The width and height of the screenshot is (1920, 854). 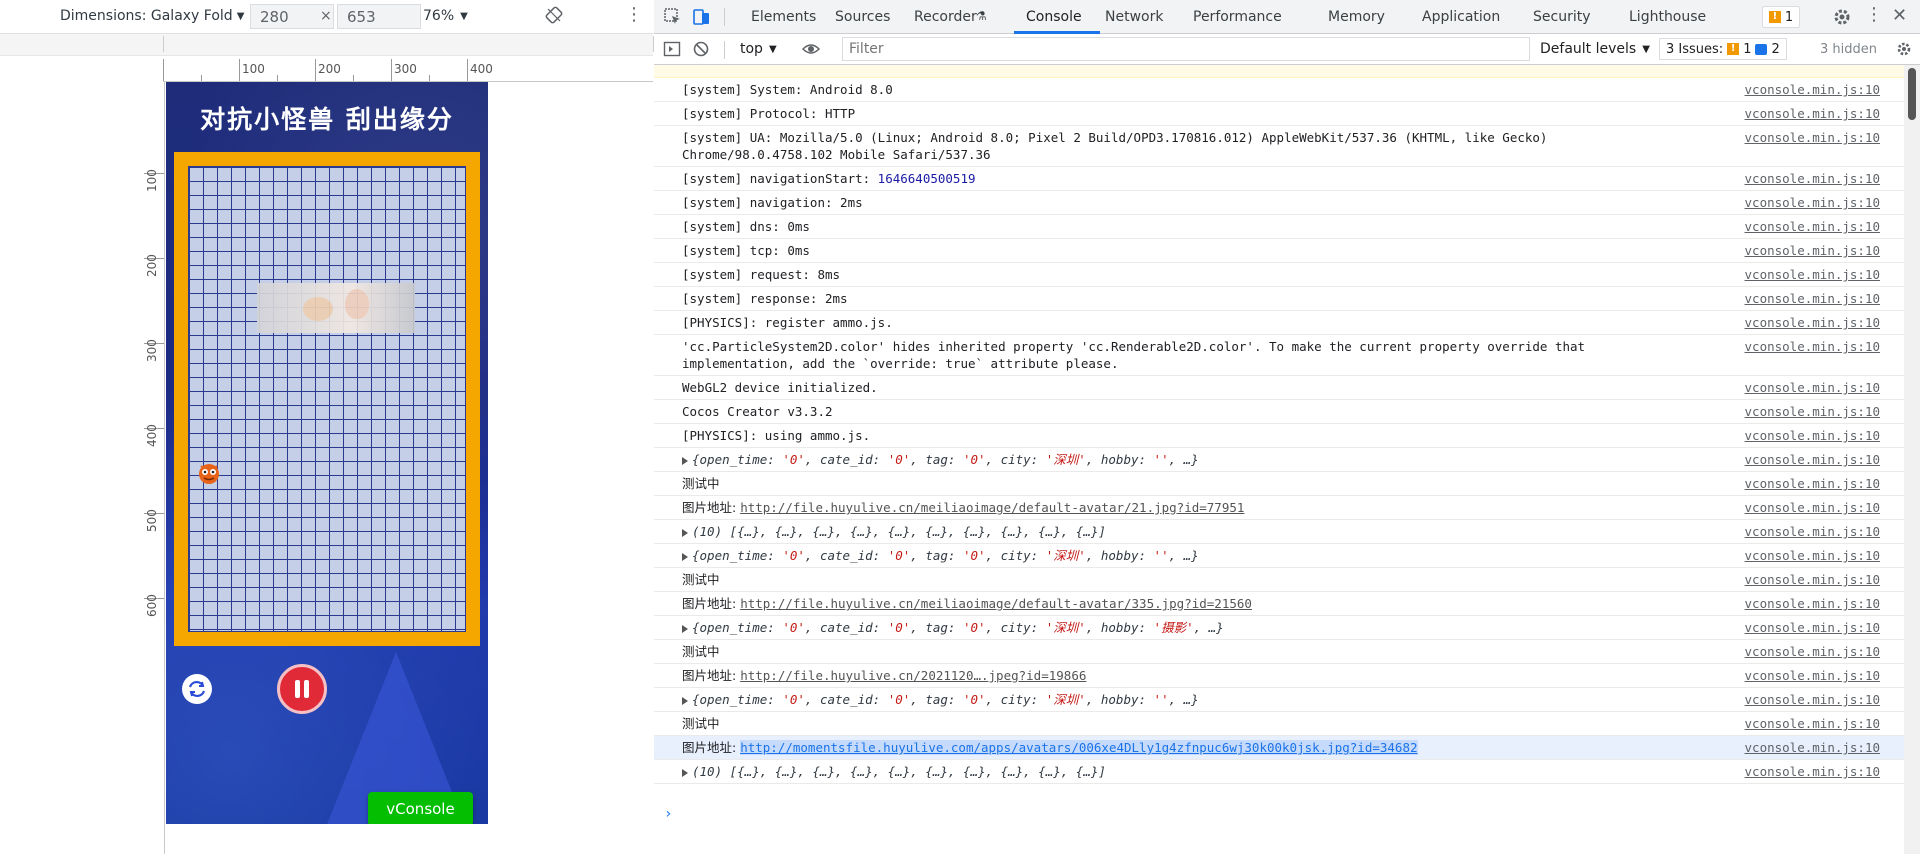 I want to click on scratch-grid, so click(x=327, y=399).